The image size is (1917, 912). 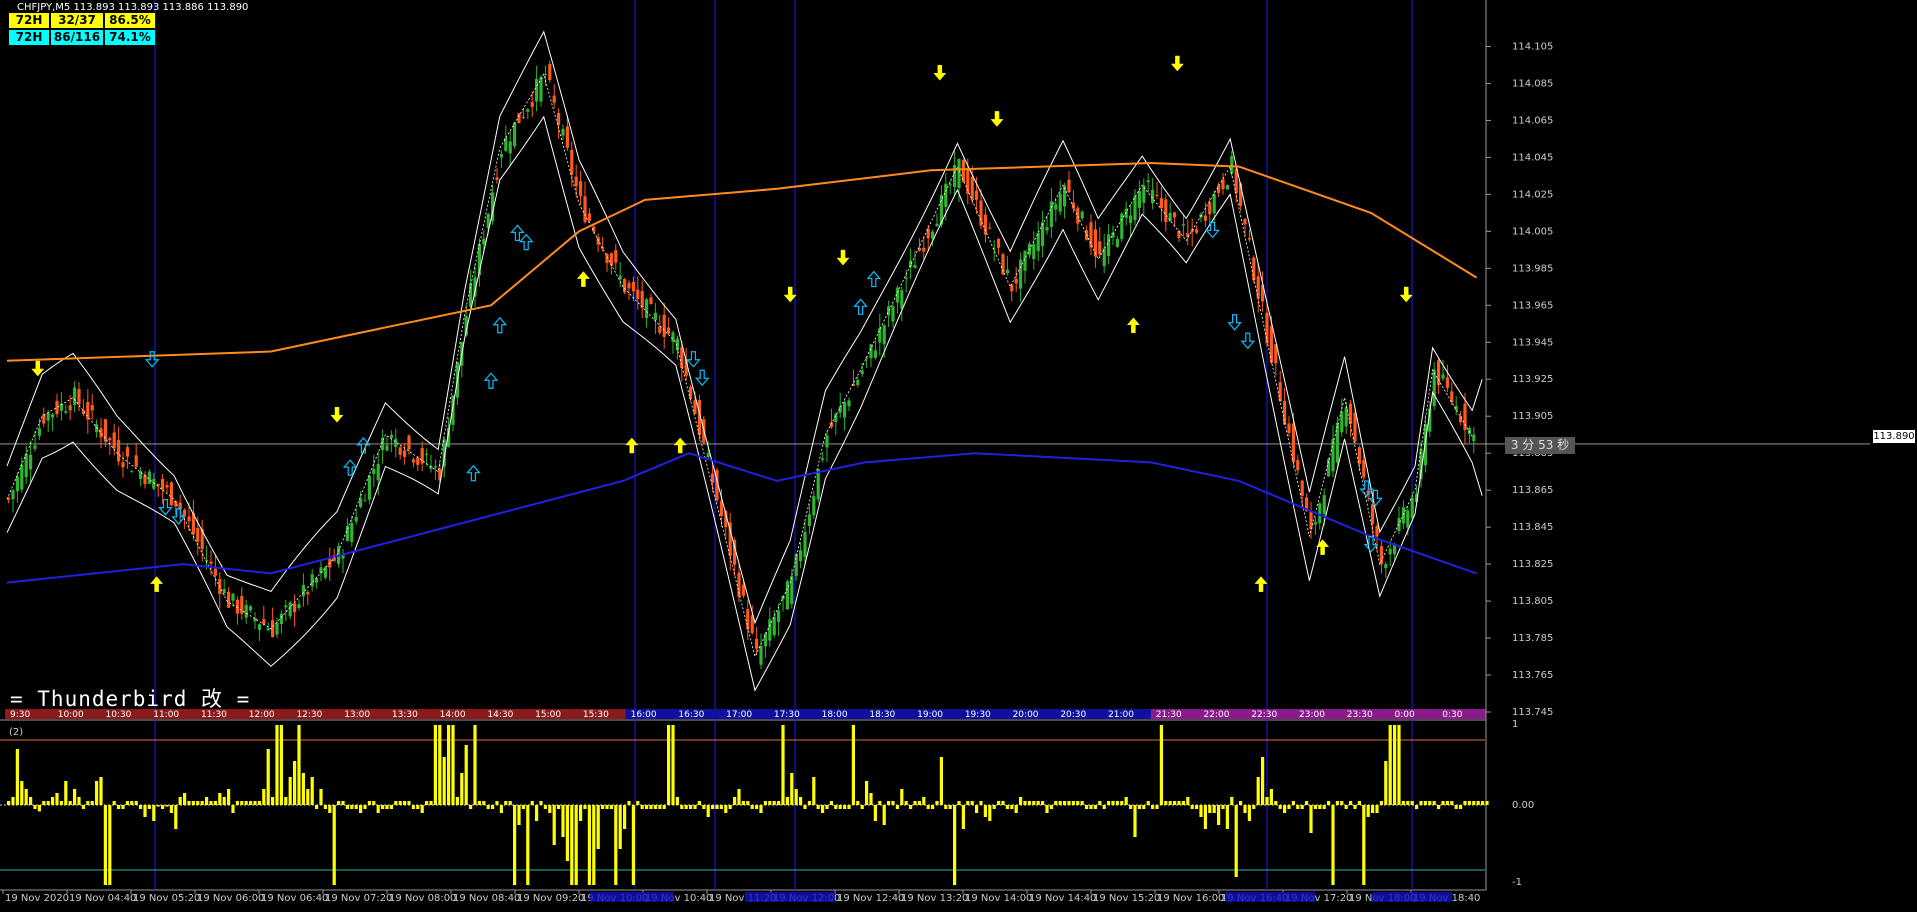 I want to click on y-tick-label: 113.785, so click(x=1532, y=638).